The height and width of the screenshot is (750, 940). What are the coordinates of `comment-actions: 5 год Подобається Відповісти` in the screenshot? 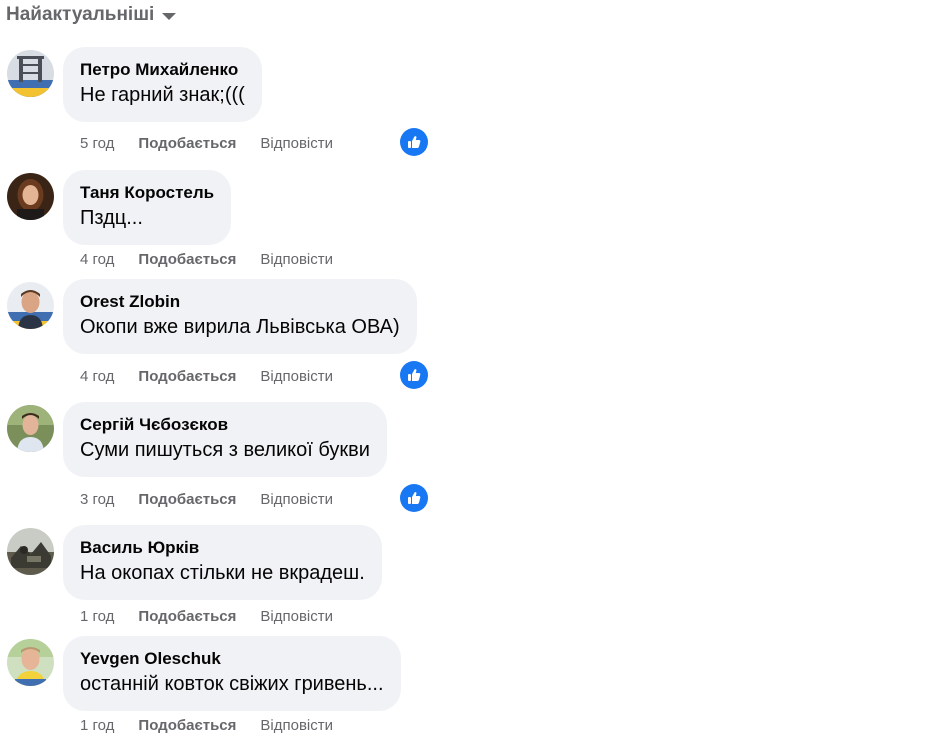 It's located at (206, 143).